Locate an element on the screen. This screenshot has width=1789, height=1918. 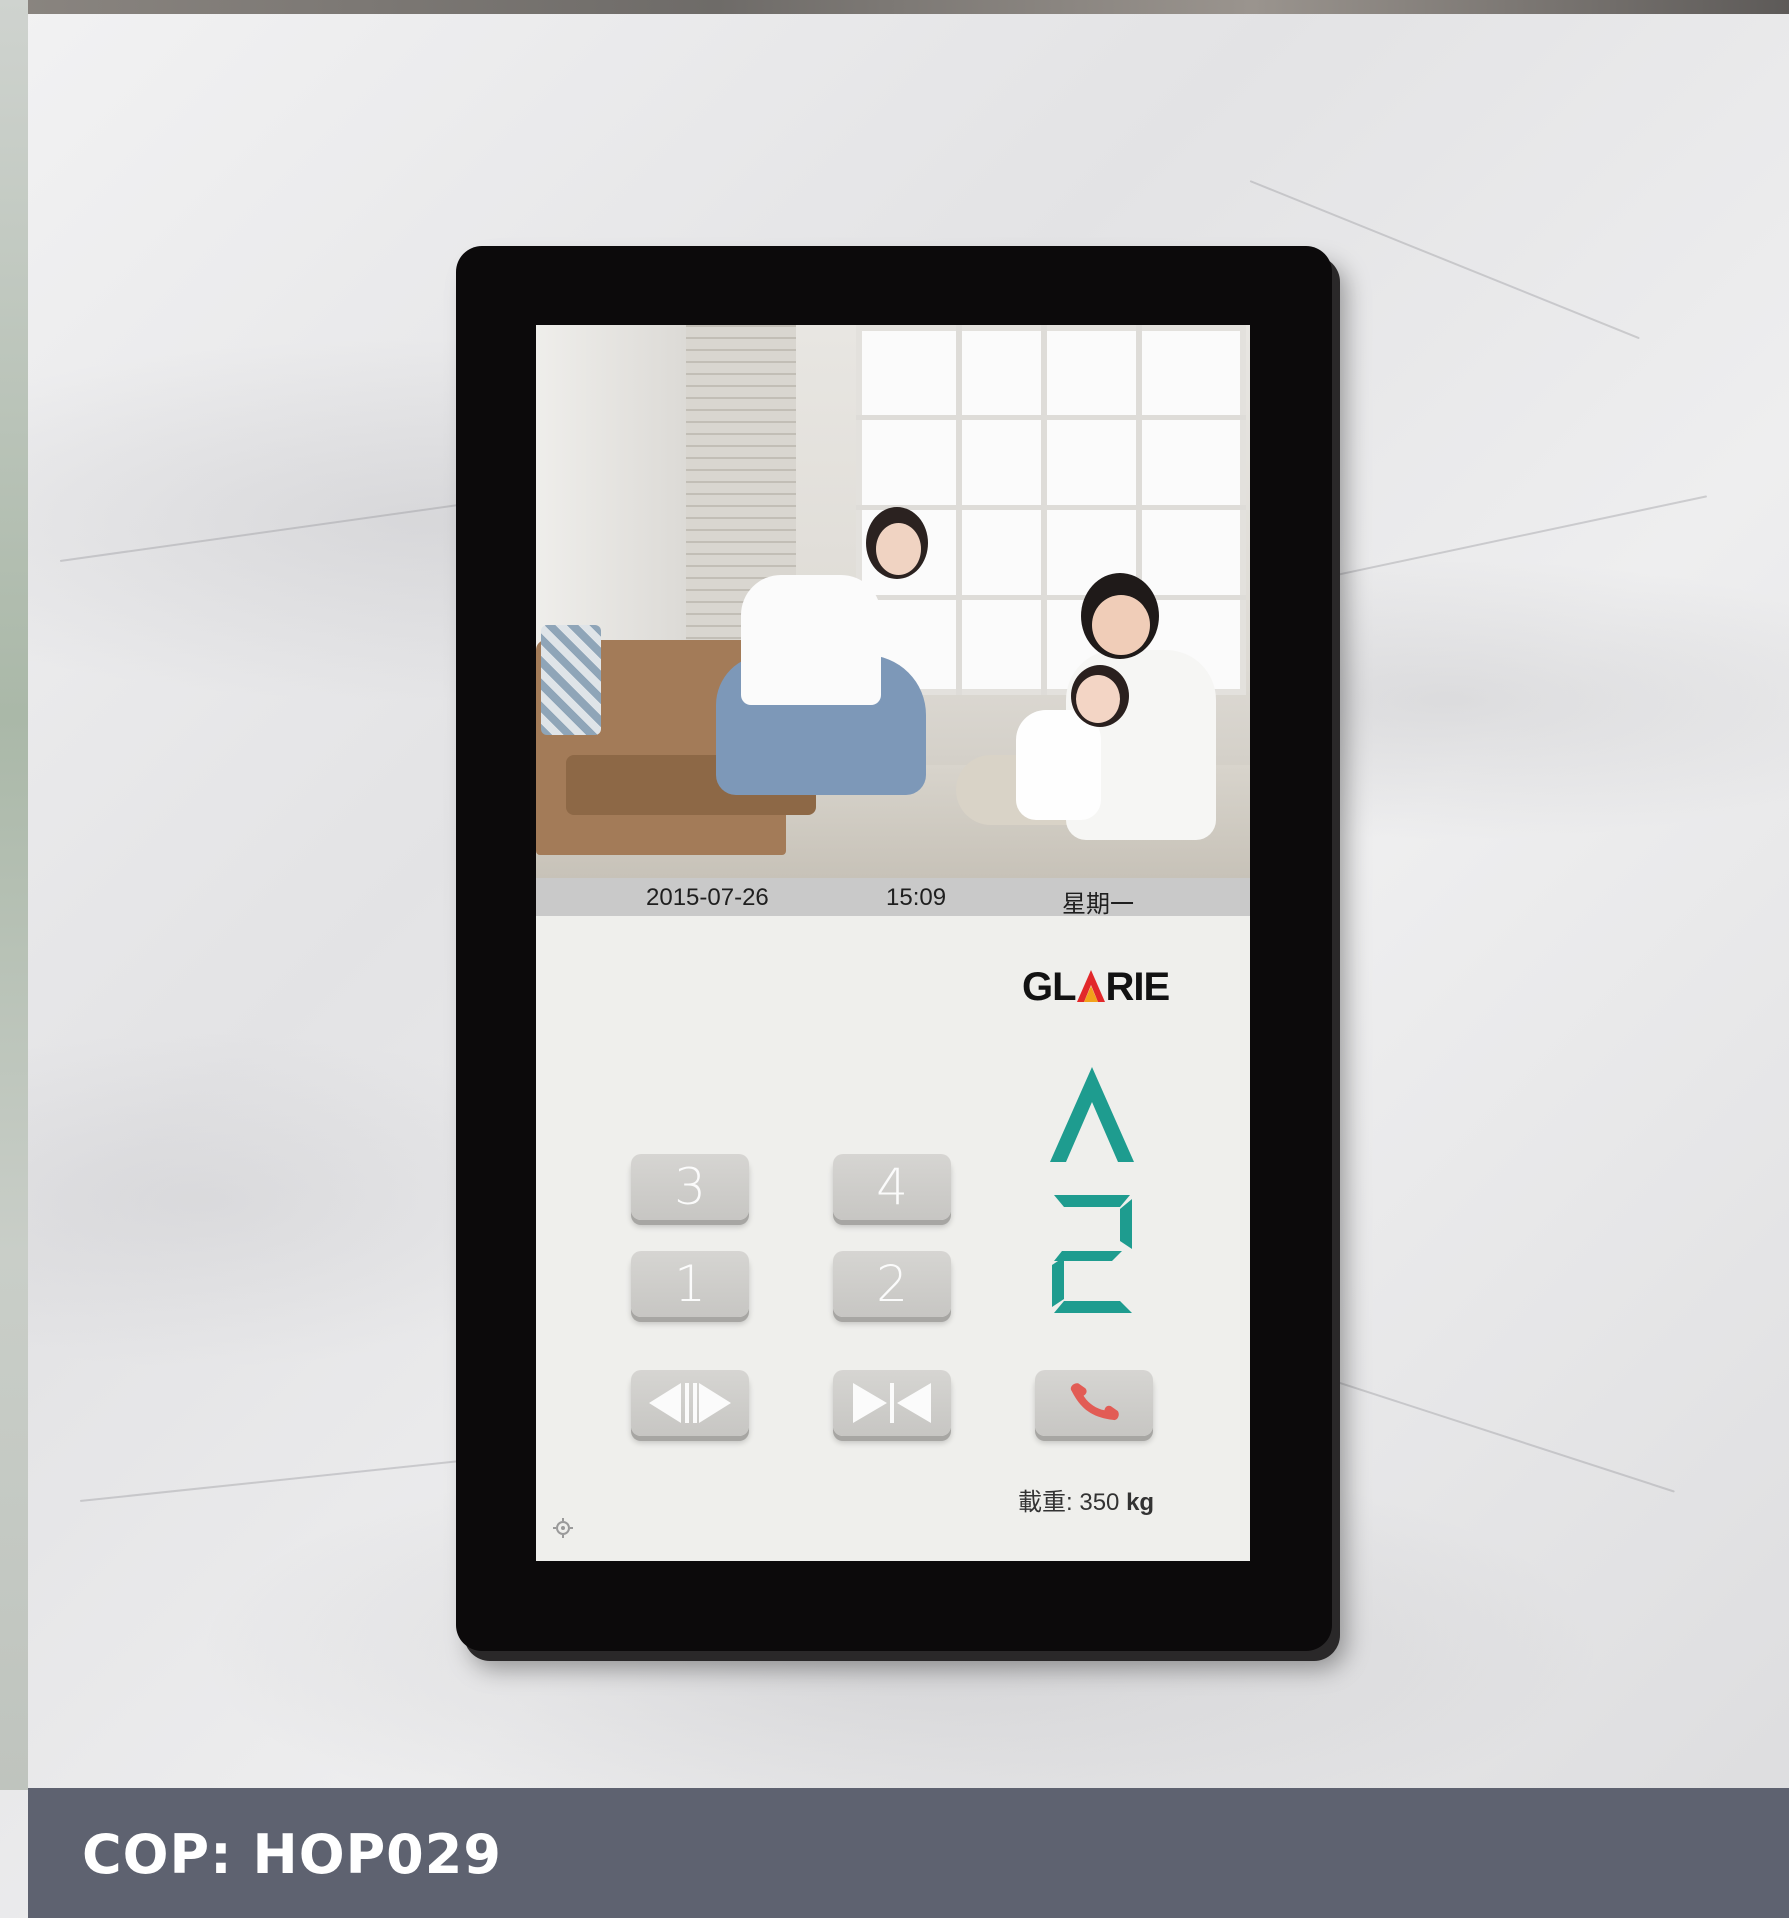
status-bar: 2015-07-26 15:09 星期一 is located at coordinates (893, 898).